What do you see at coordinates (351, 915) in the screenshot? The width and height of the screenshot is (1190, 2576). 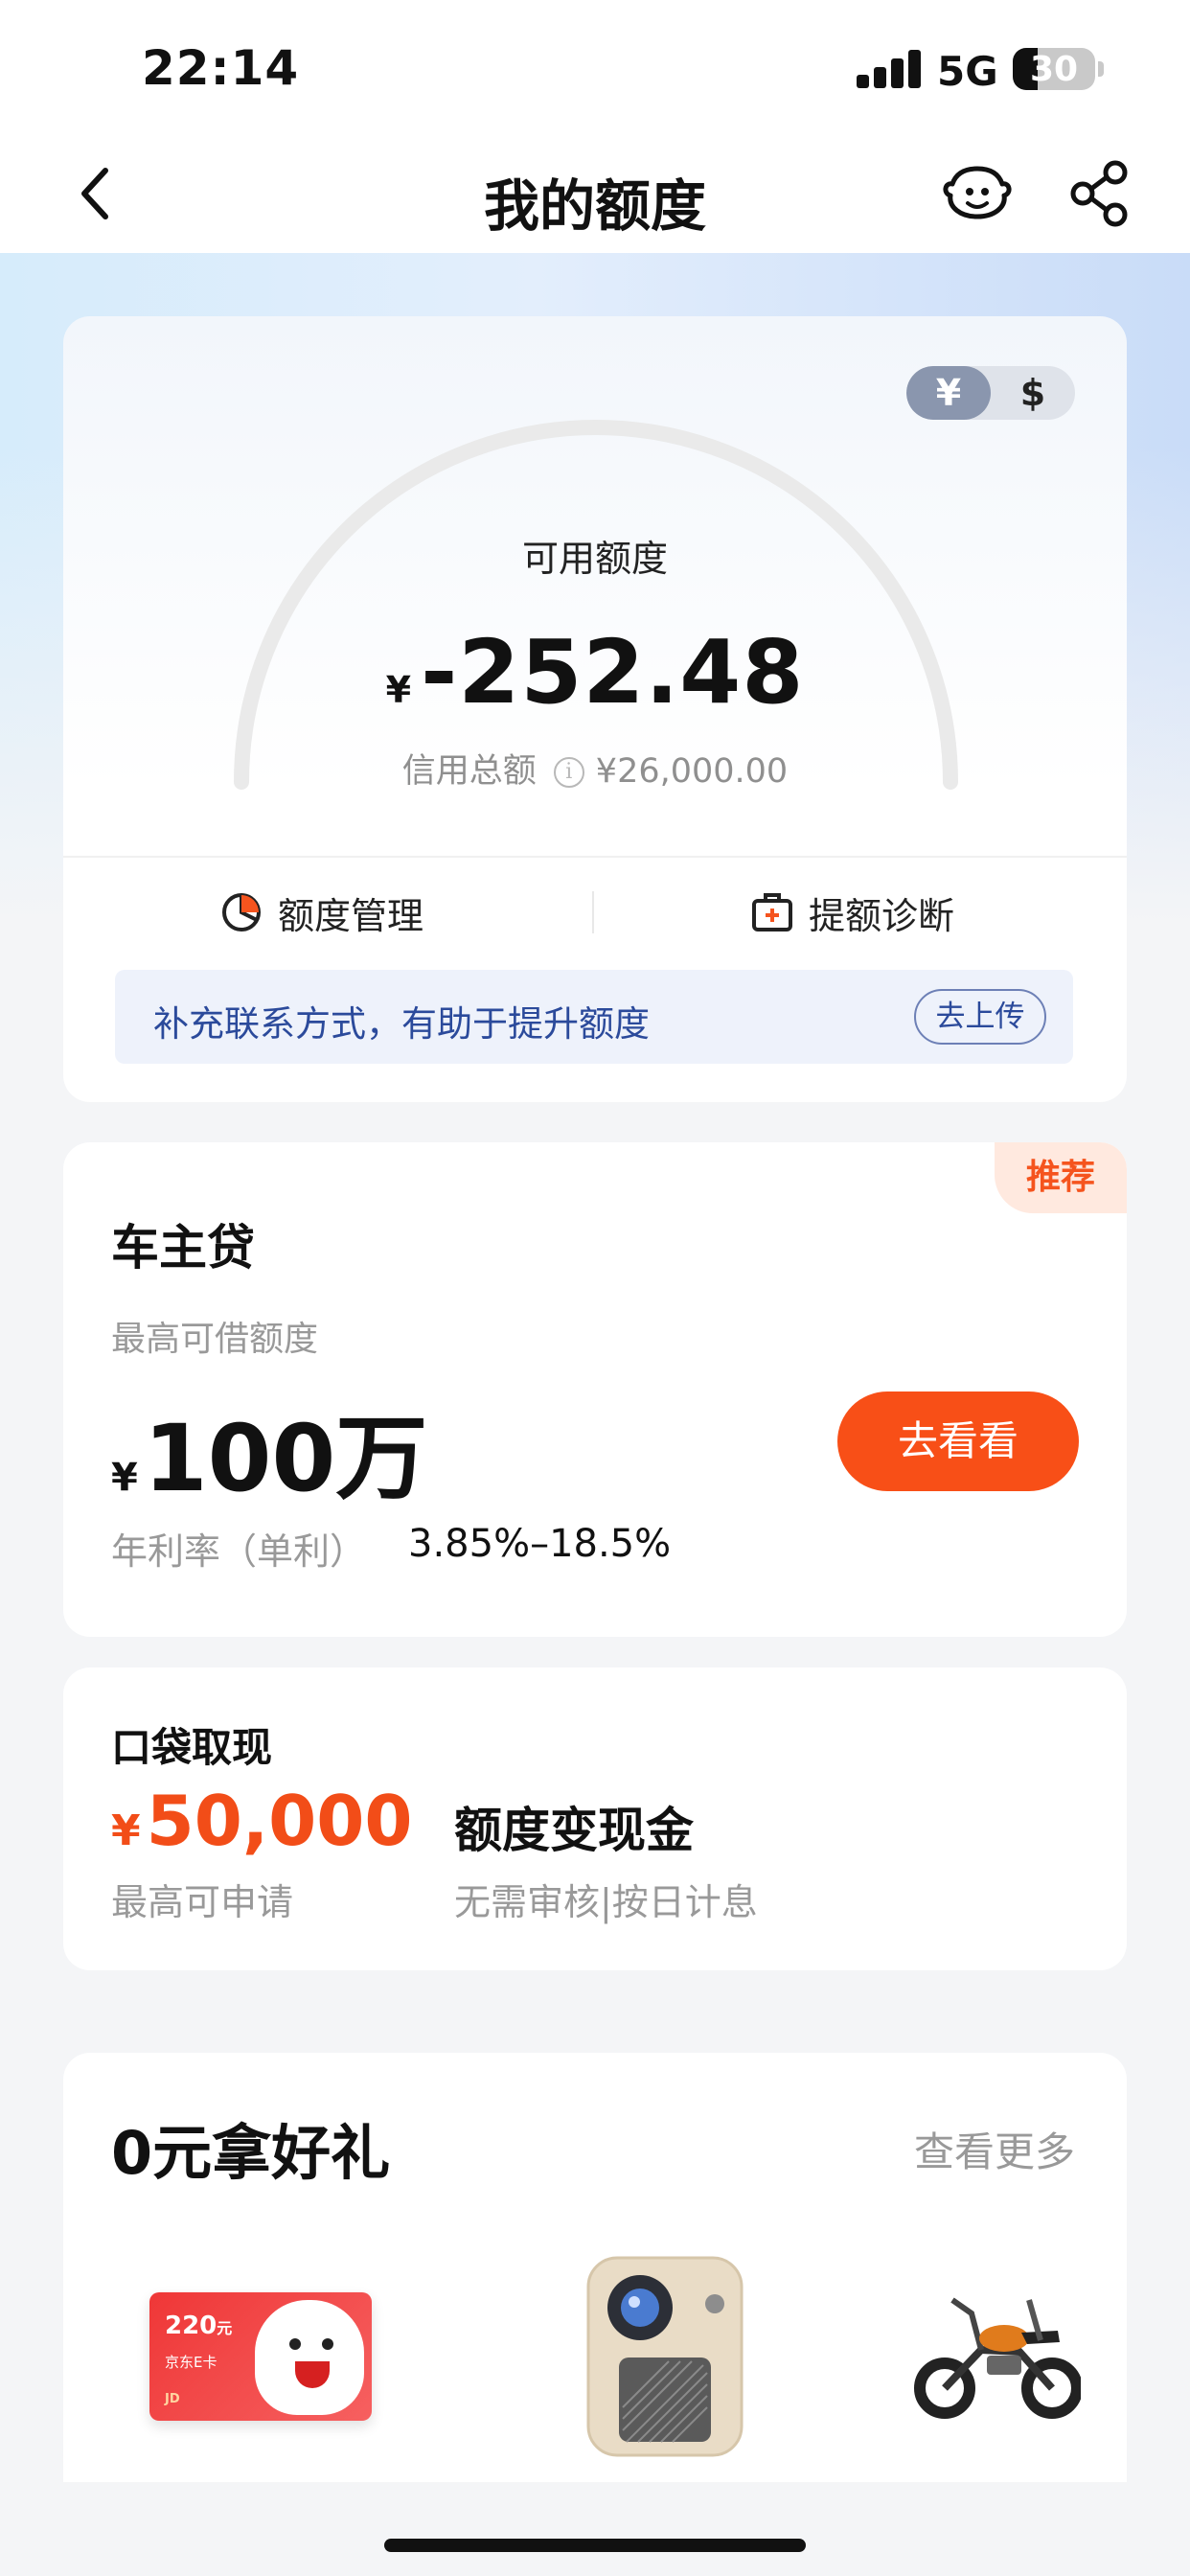 I see `limit-management-label: 额度管理` at bounding box center [351, 915].